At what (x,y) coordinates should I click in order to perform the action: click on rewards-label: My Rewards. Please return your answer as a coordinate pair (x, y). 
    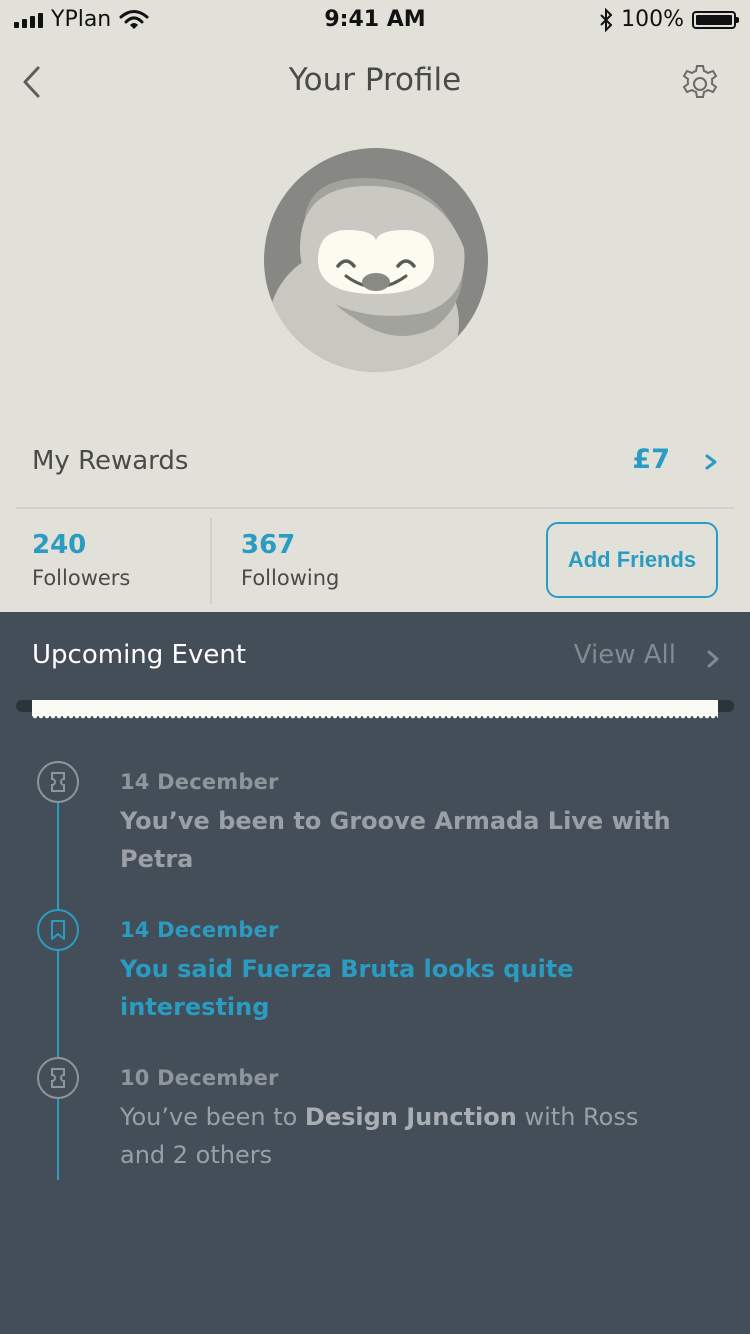
    Looking at the image, I should click on (110, 461).